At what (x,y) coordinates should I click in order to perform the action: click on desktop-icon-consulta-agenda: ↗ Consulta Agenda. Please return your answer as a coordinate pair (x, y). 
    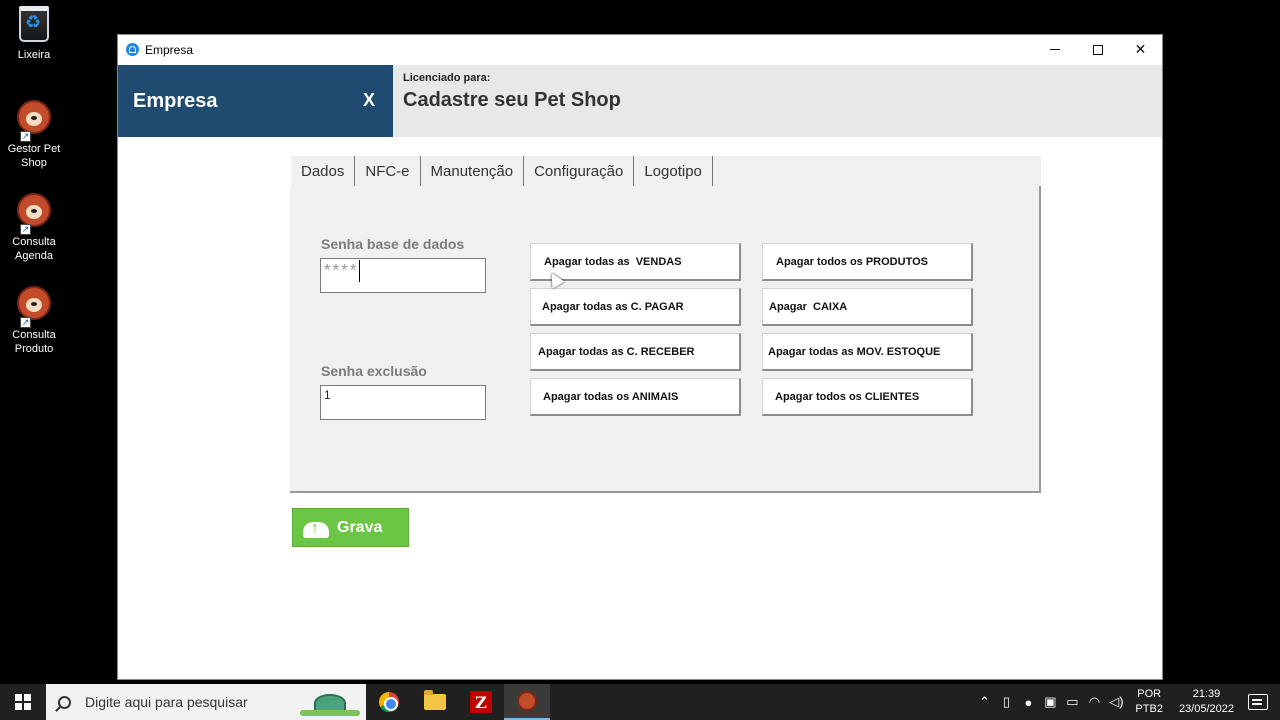
    Looking at the image, I should click on (34, 228).